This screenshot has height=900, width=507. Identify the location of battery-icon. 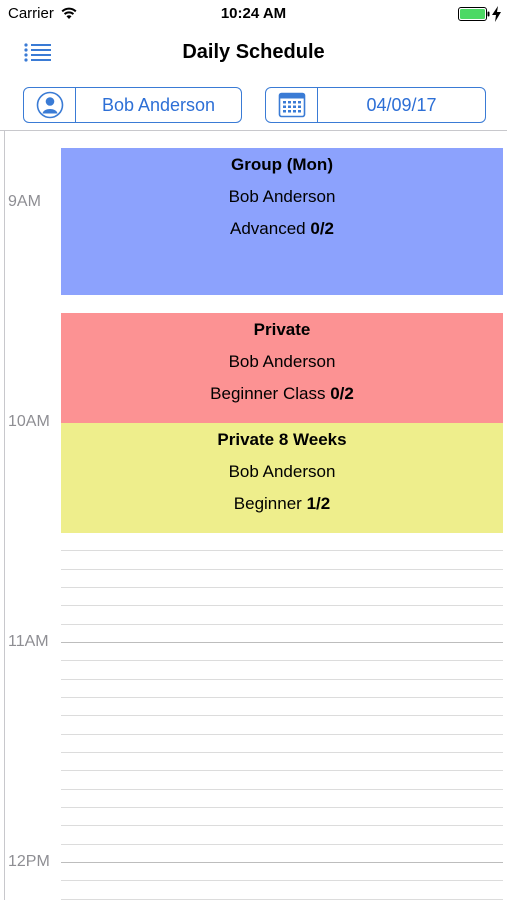
(474, 14).